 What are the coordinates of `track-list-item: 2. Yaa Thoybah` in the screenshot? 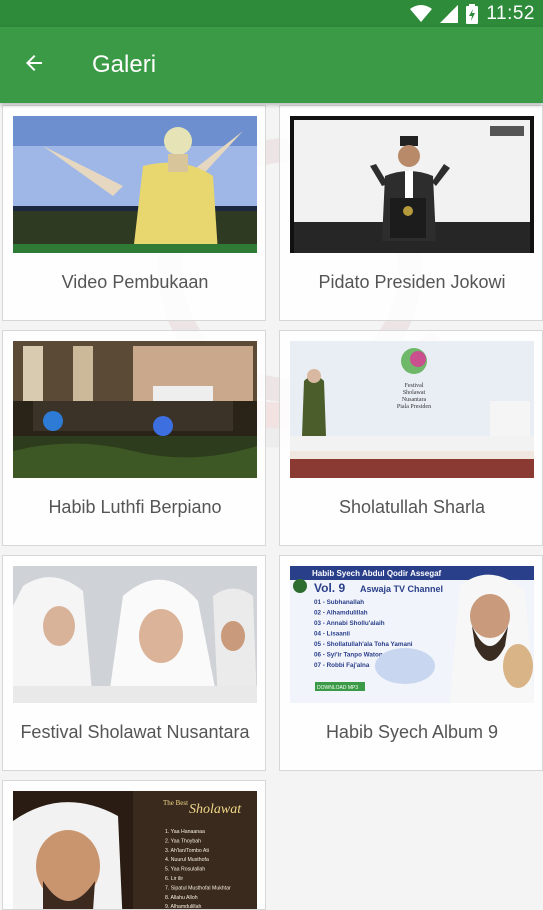 It's located at (183, 841).